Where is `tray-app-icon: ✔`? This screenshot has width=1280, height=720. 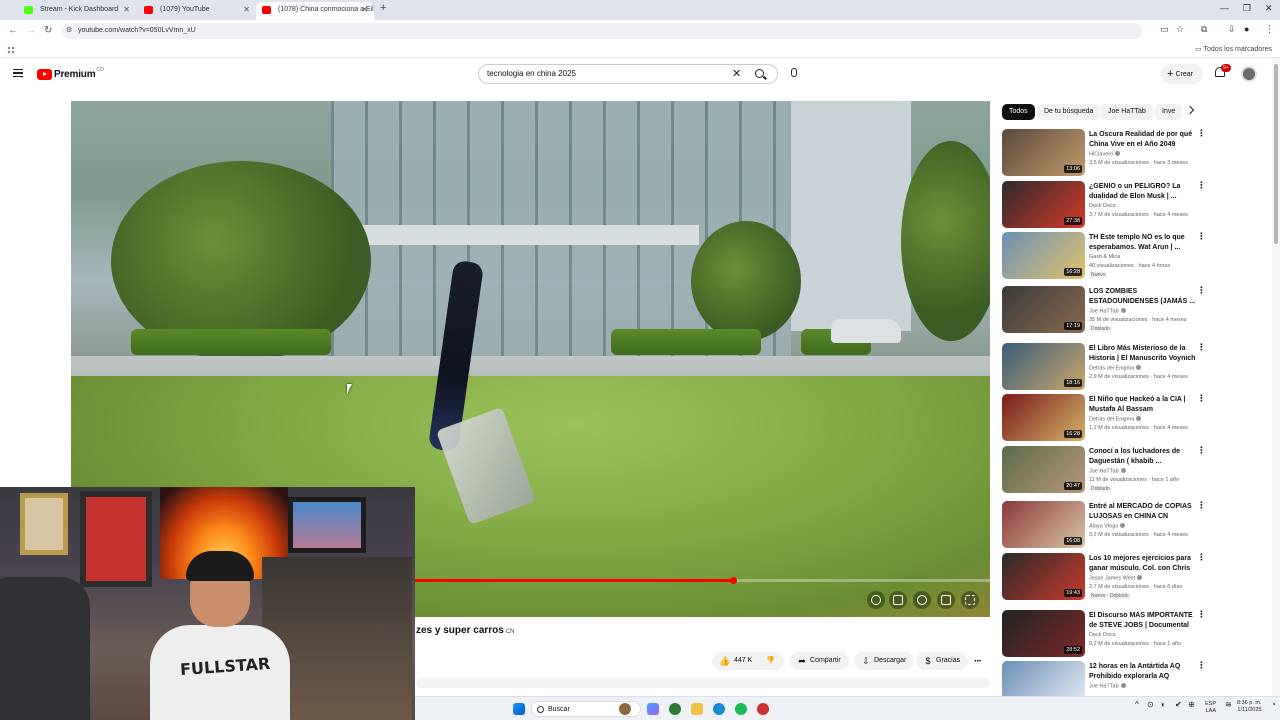 tray-app-icon: ✔ is located at coordinates (1178, 705).